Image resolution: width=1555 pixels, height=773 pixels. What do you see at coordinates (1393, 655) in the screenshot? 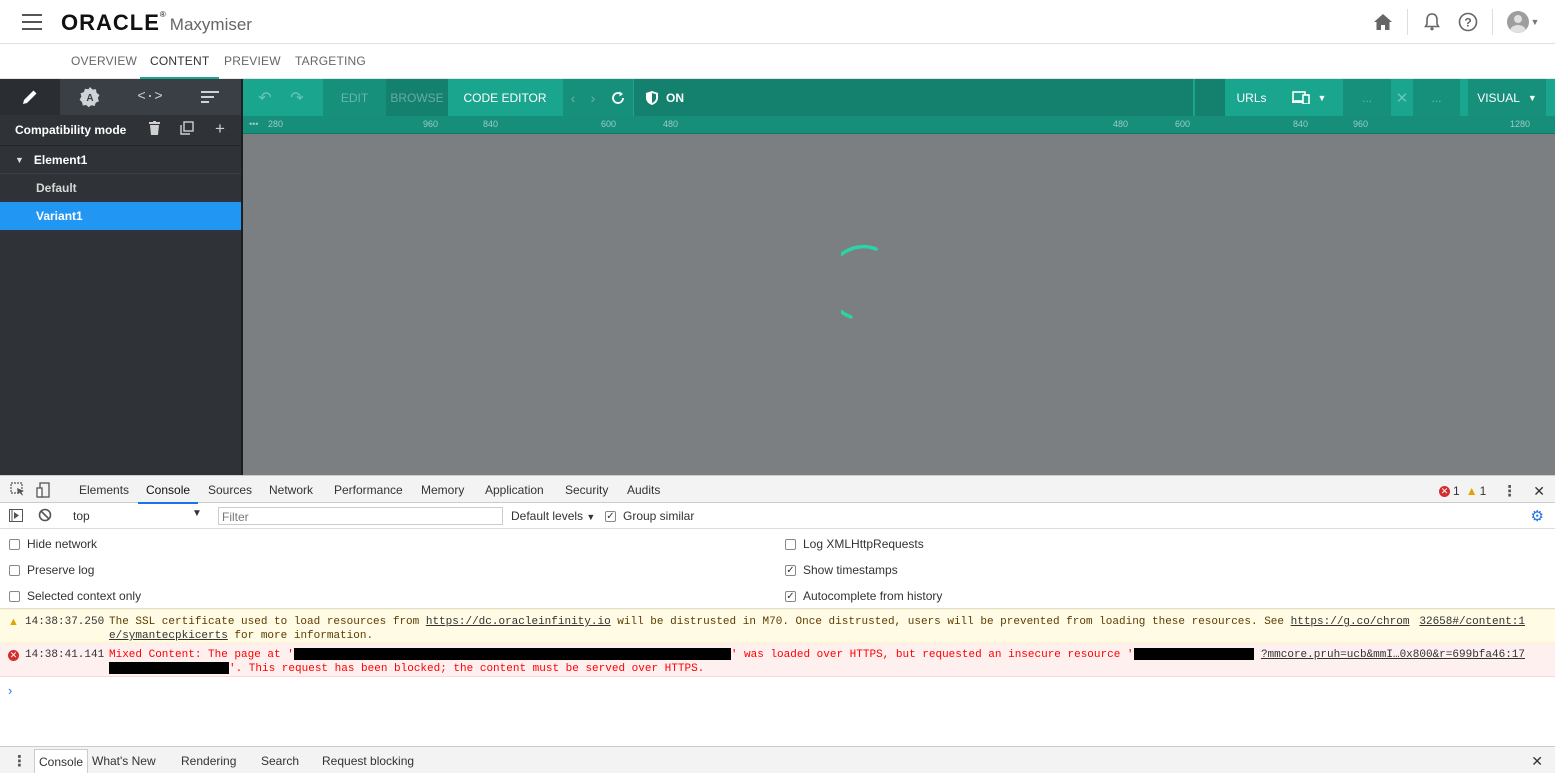
I see `source-link: ?mmcore.pruh=ucb&mmI…0x800&r=699bfa46:17` at bounding box center [1393, 655].